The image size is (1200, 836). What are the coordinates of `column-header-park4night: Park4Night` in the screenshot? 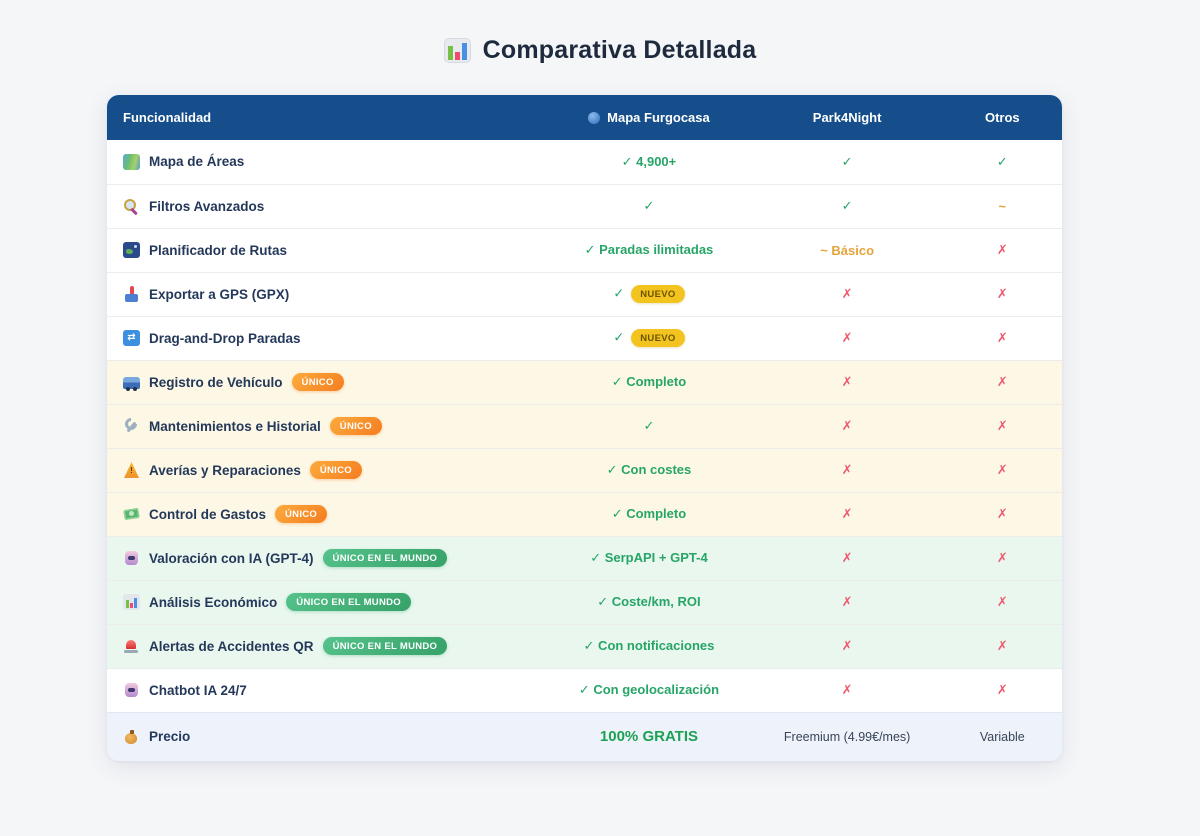 It's located at (847, 117).